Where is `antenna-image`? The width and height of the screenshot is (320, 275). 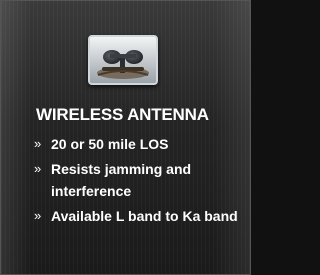 antenna-image is located at coordinates (123, 60).